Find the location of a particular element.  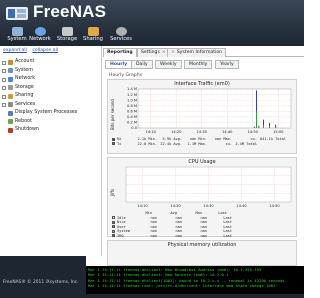

nav-sharing-button: Sharing is located at coordinates (93, 36).